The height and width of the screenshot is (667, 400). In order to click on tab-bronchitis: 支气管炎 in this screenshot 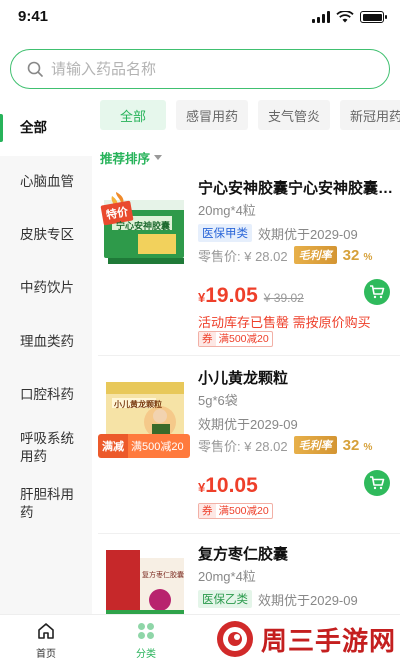, I will do `click(294, 115)`.